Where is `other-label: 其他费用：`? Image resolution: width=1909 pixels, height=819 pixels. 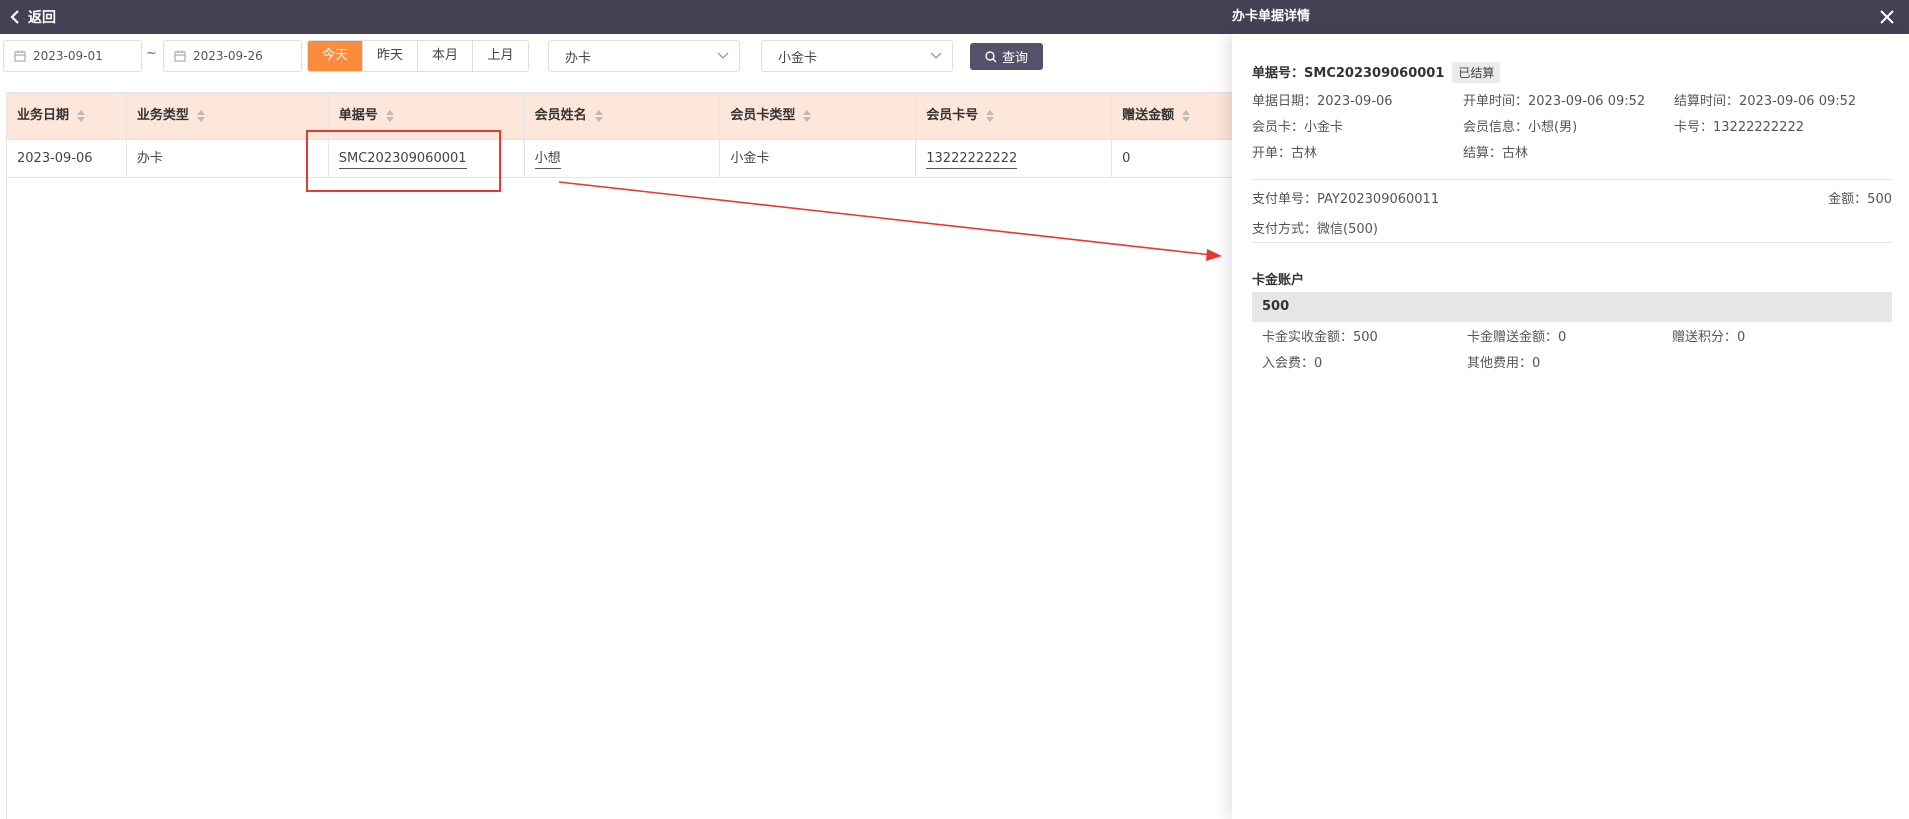
other-label: 其他费用： is located at coordinates (1500, 363).